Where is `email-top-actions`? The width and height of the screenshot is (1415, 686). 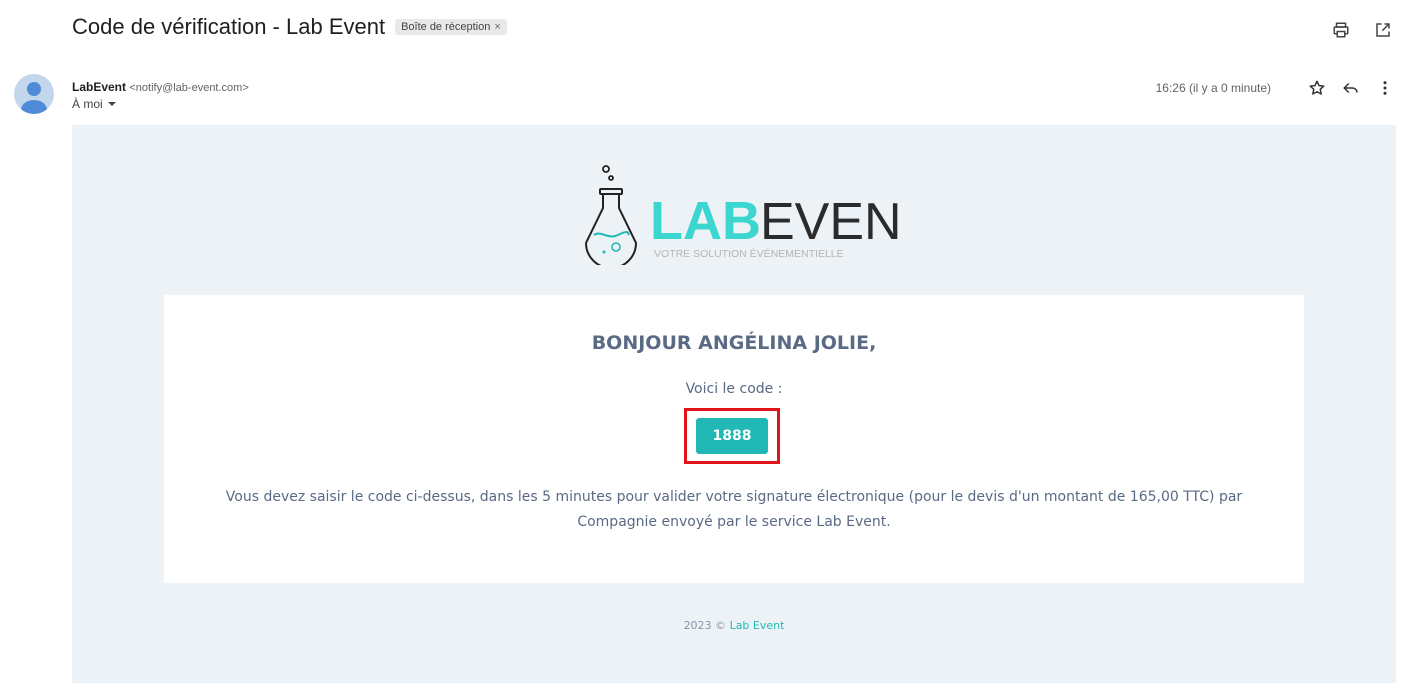 email-top-actions is located at coordinates (1362, 30).